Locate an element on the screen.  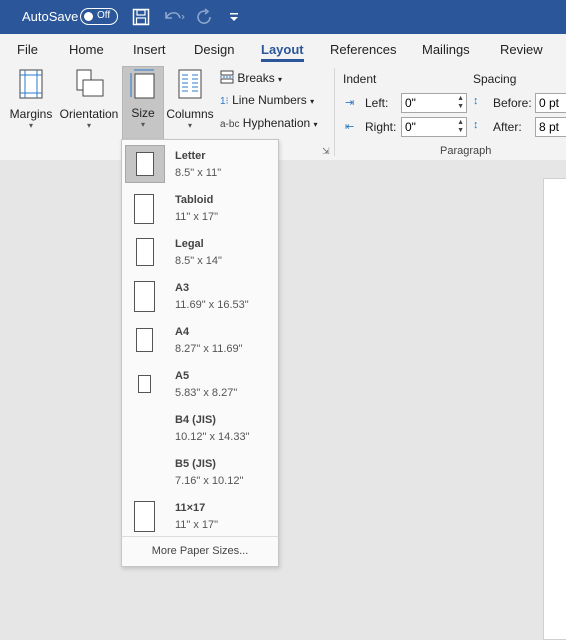
columns-label: Columns is located at coordinates (190, 114).